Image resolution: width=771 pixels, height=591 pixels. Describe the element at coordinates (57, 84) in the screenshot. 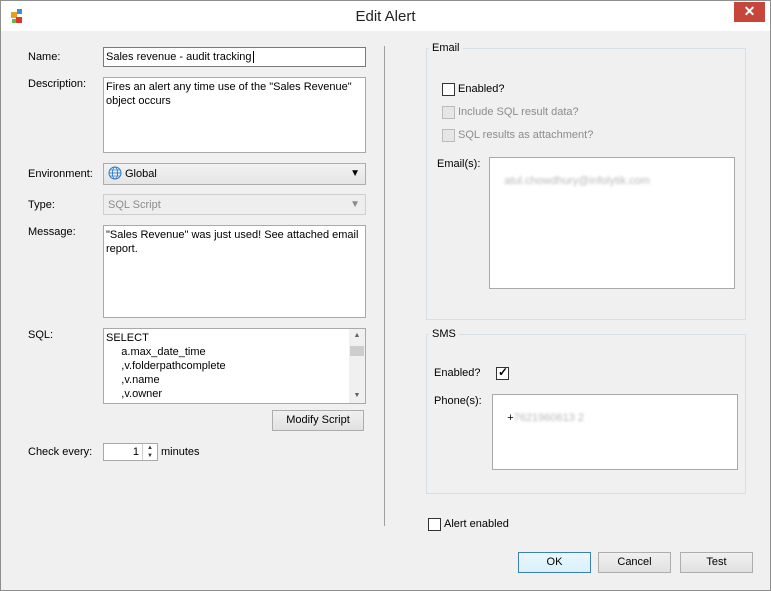

I see `description-label: Description:` at that location.